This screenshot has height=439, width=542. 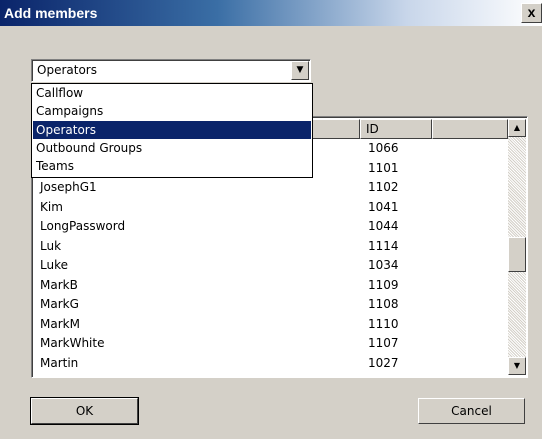 What do you see at coordinates (51, 245) in the screenshot?
I see `member-name: Luk` at bounding box center [51, 245].